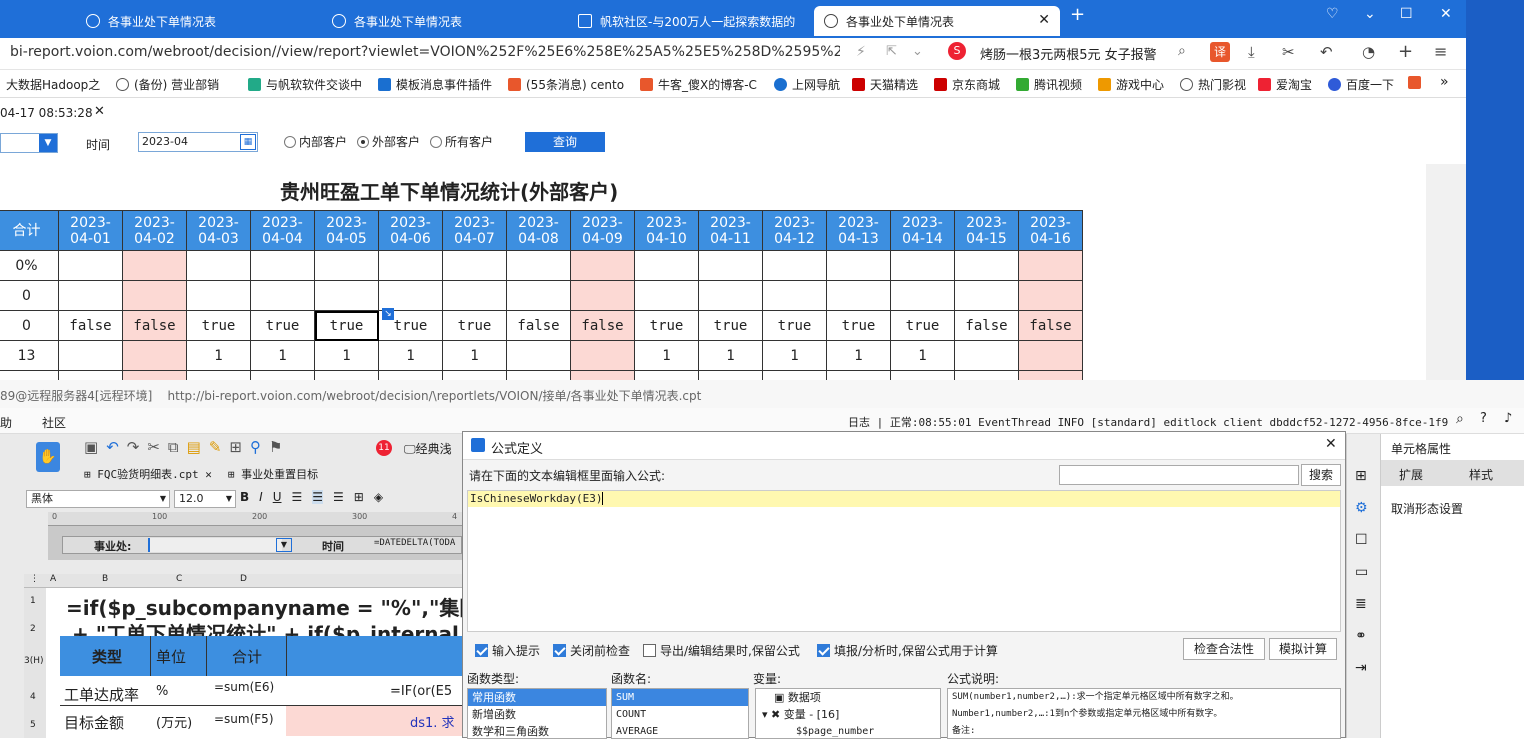 The image size is (1524, 739). I want to click on align-right-icon: ☰, so click(338, 497).